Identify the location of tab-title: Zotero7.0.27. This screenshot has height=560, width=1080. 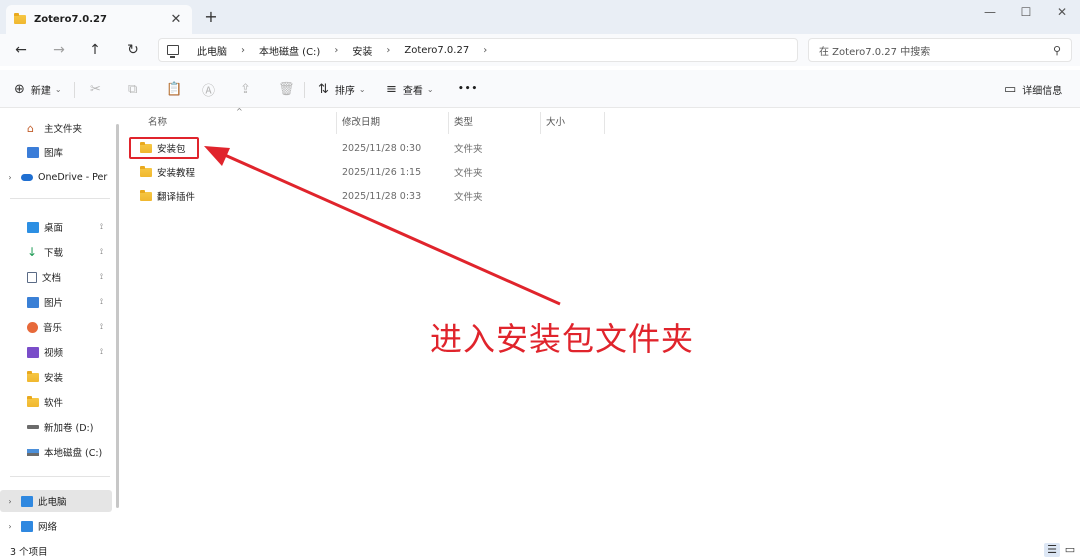
(70, 19).